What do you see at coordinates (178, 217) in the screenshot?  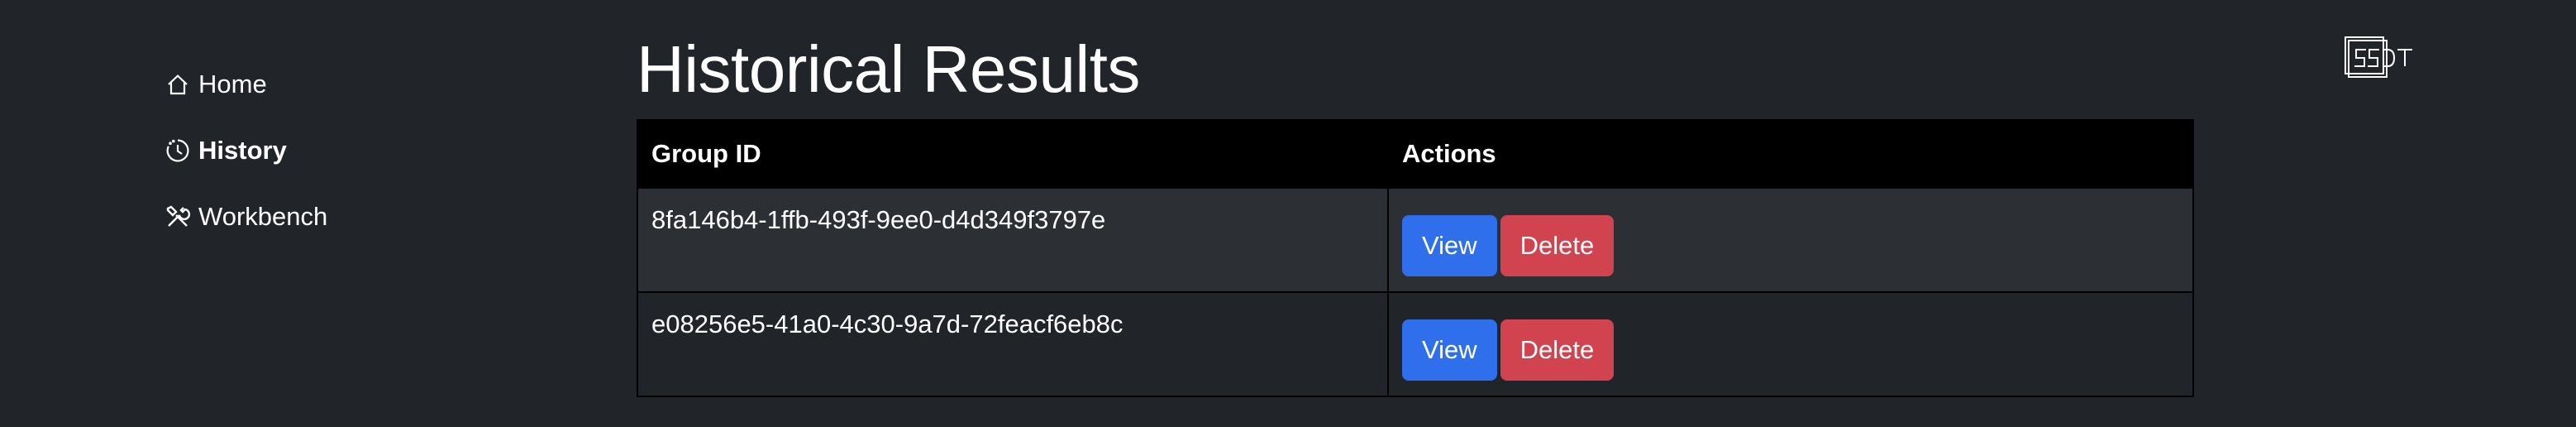 I see `tools-icon` at bounding box center [178, 217].